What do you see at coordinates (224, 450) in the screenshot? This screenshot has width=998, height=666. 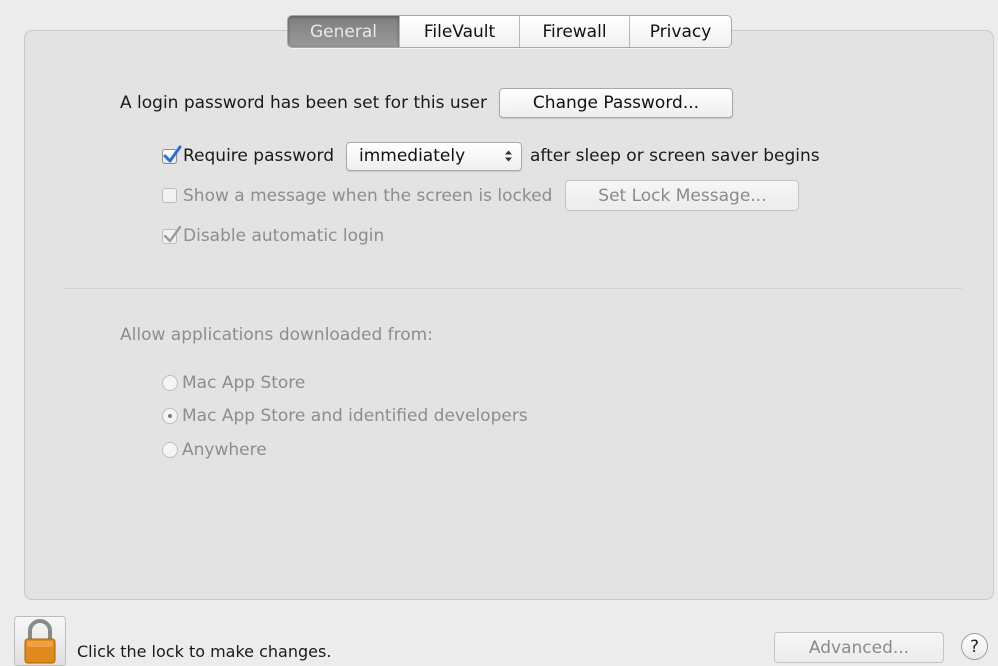 I see `radio-label: Anywhere` at bounding box center [224, 450].